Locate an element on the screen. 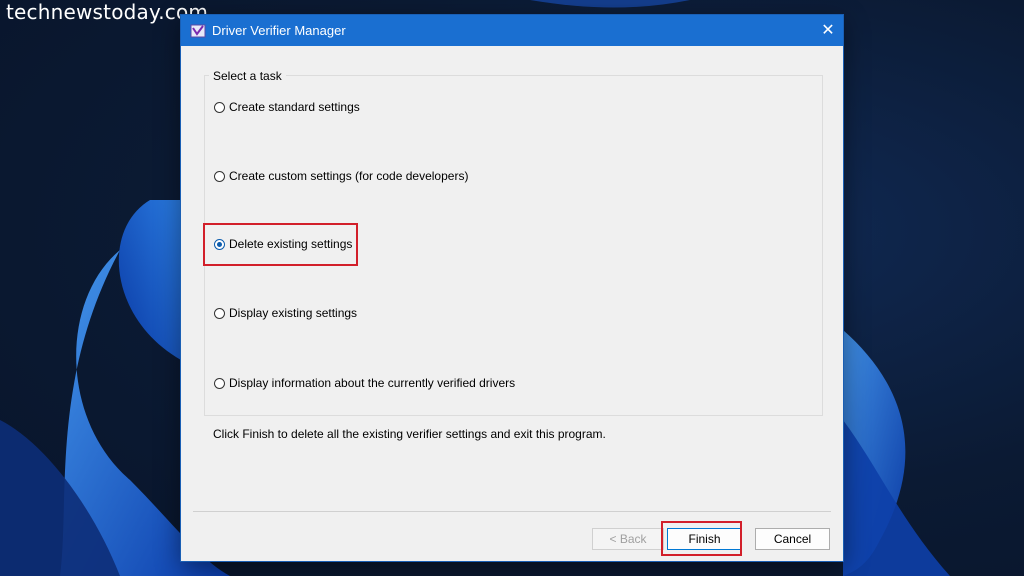 The image size is (1024, 576). radio-display-existing is located at coordinates (219, 313).